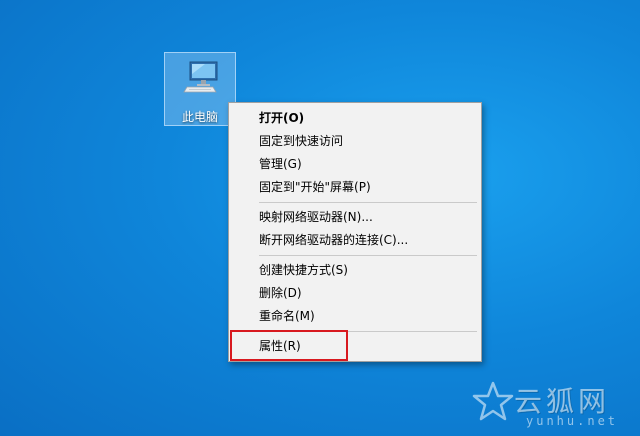  What do you see at coordinates (199, 117) in the screenshot?
I see `desktop-icon-label: 此电脑` at bounding box center [199, 117].